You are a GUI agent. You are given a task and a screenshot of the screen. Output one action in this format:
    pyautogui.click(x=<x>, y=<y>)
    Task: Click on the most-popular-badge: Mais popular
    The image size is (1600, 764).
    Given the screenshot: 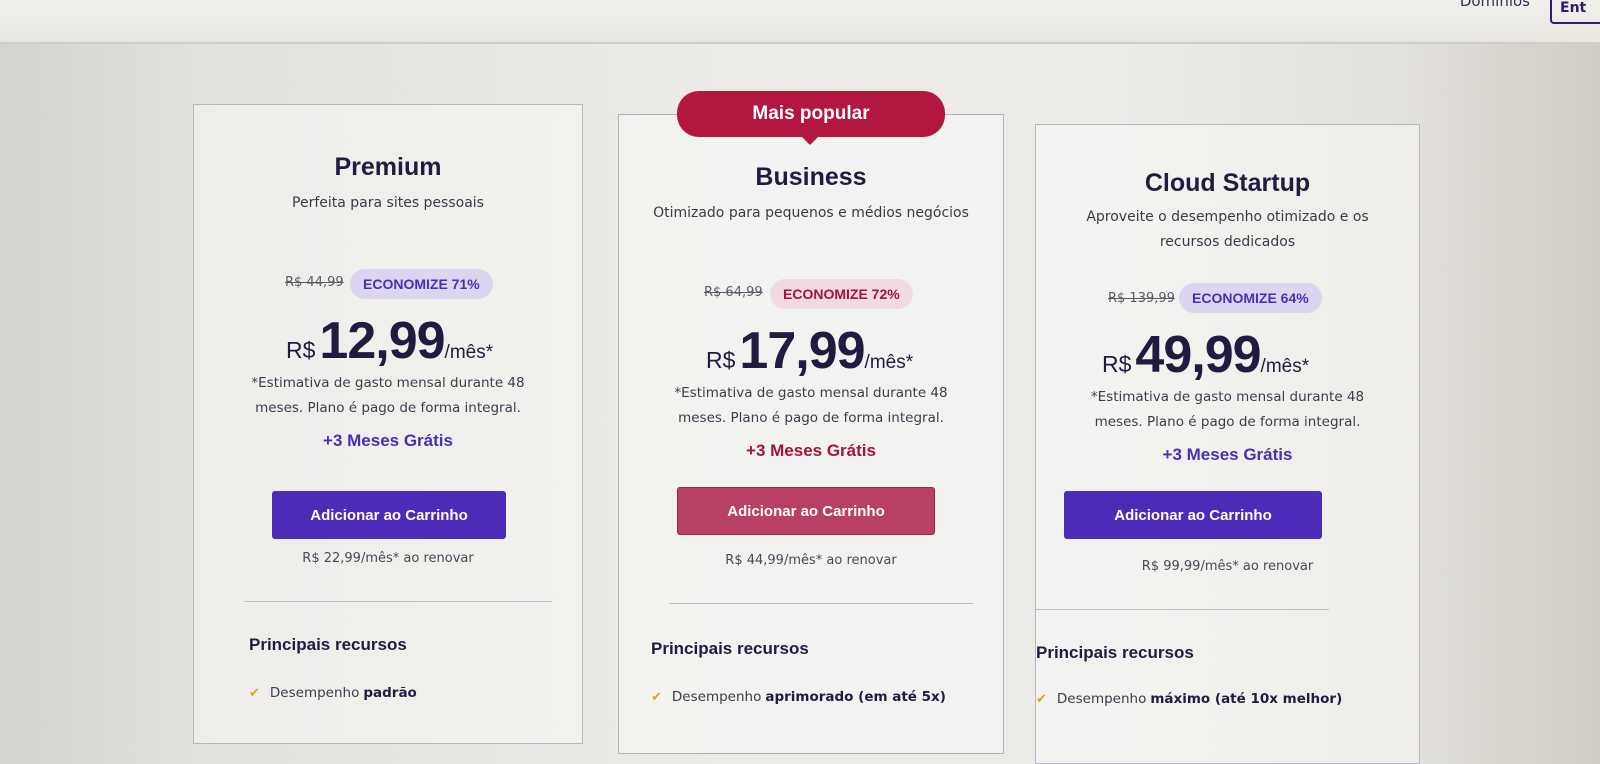 What is the action you would take?
    pyautogui.click(x=811, y=118)
    